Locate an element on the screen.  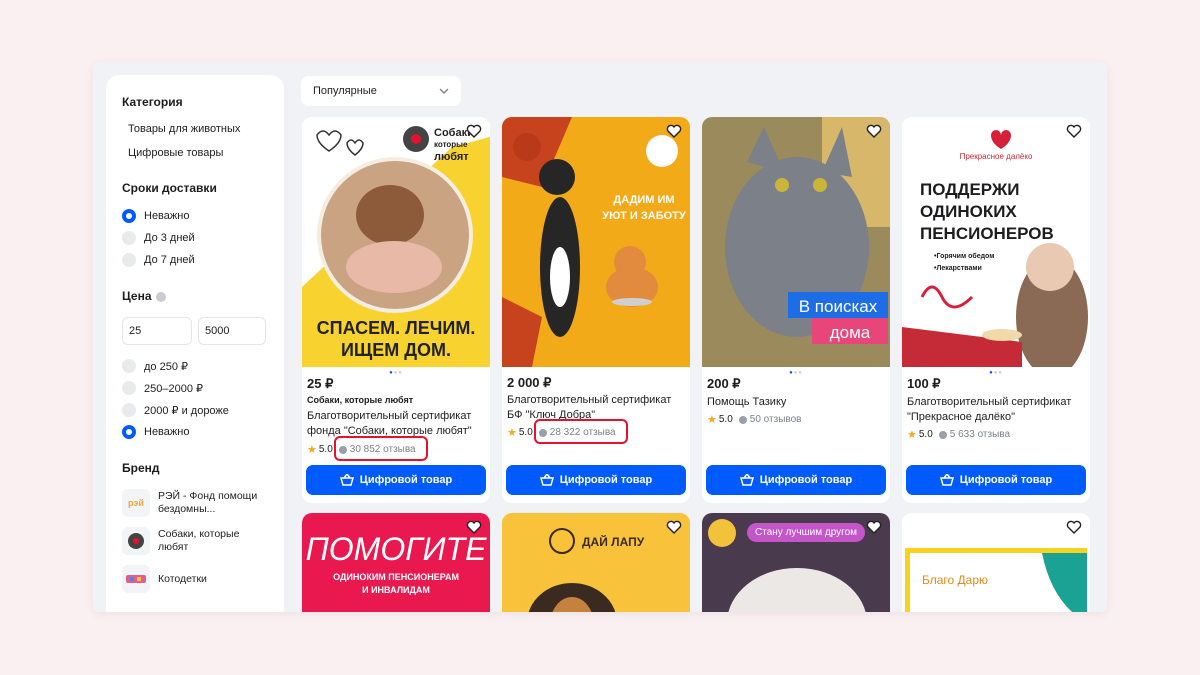
category-heading: Категория is located at coordinates (152, 102).